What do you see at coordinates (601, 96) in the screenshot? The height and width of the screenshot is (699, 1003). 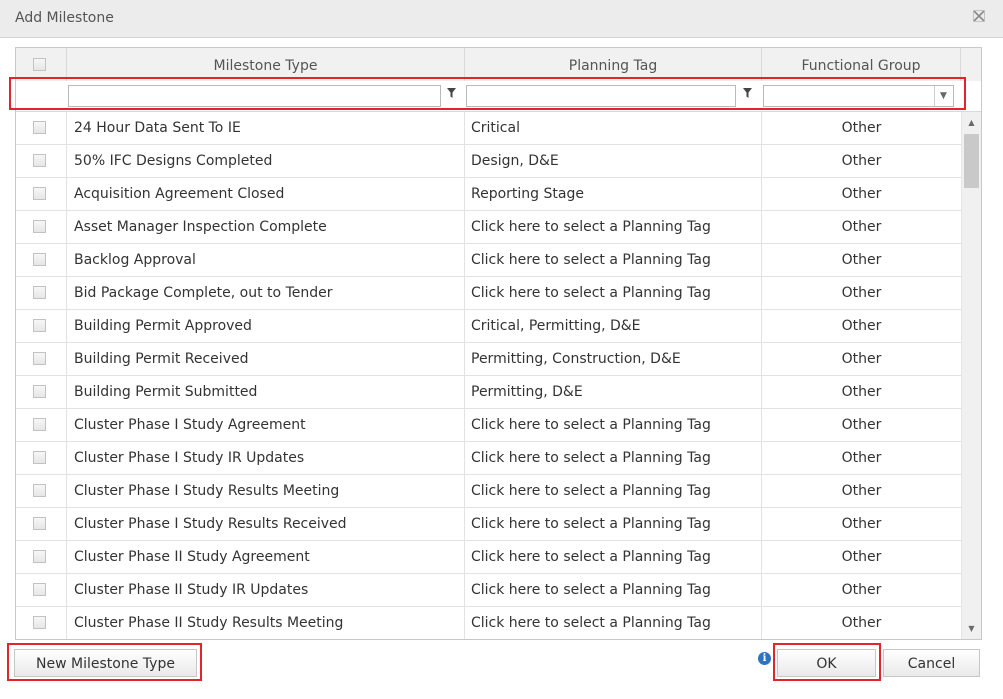 I see `planning-tag-filter-input` at bounding box center [601, 96].